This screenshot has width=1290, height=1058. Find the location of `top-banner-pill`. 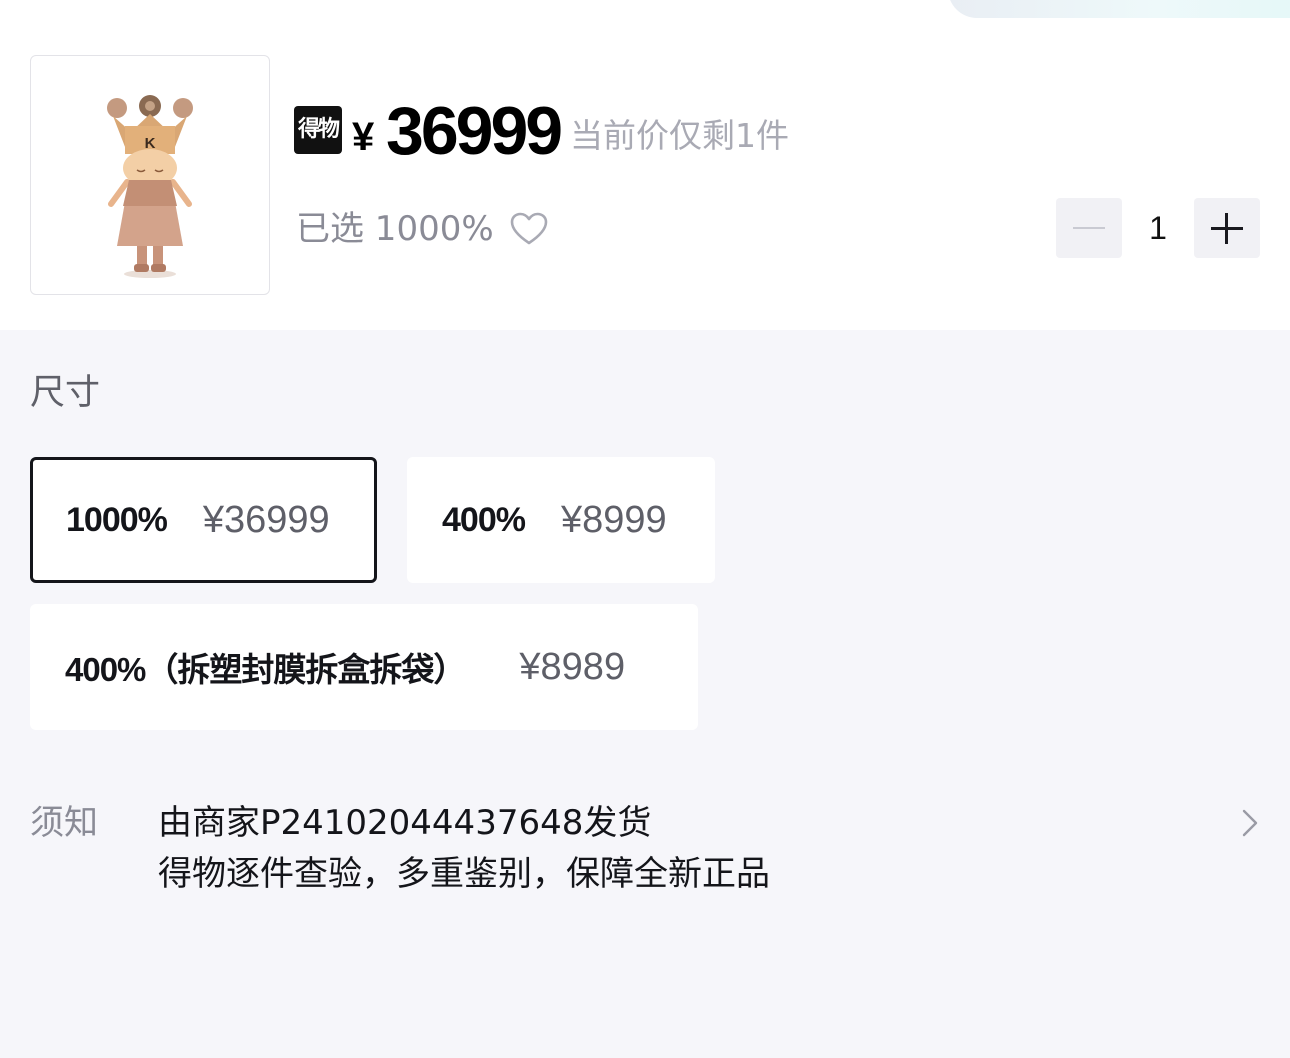

top-banner-pill is located at coordinates (1119, 9).